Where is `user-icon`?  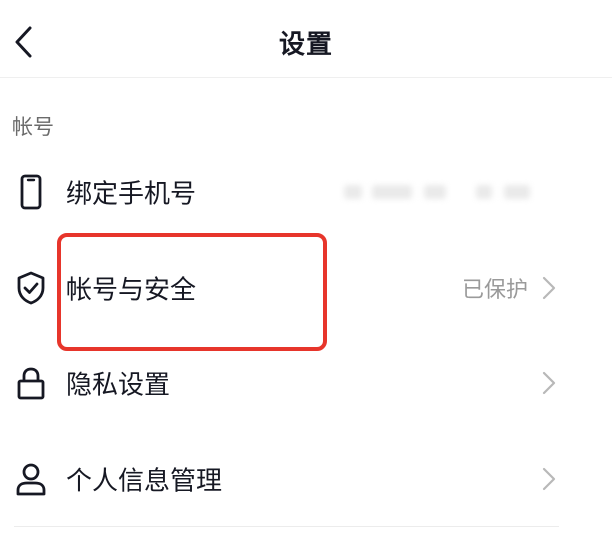
user-icon is located at coordinates (31, 479).